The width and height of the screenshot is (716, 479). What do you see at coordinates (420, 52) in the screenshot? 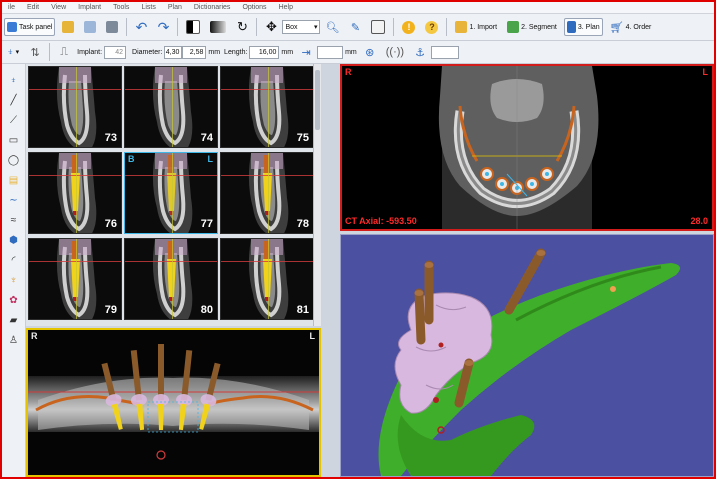
I see `abutment-button: ⚓︎` at bounding box center [420, 52].